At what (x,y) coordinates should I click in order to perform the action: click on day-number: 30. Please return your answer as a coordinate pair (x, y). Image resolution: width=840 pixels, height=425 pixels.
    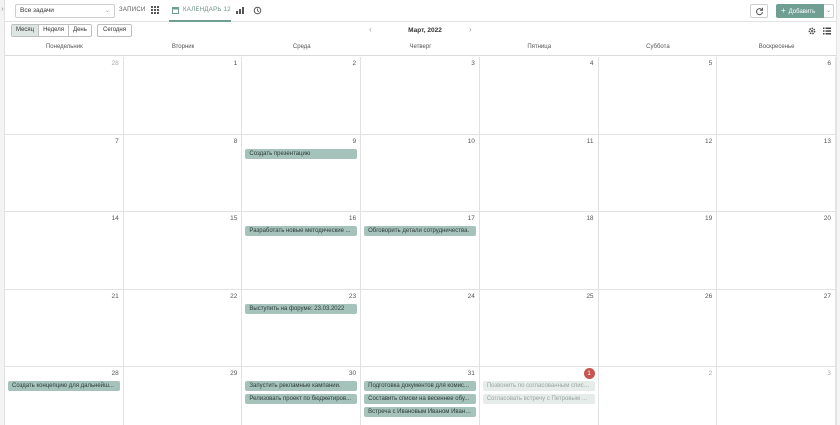
    Looking at the image, I should click on (352, 373).